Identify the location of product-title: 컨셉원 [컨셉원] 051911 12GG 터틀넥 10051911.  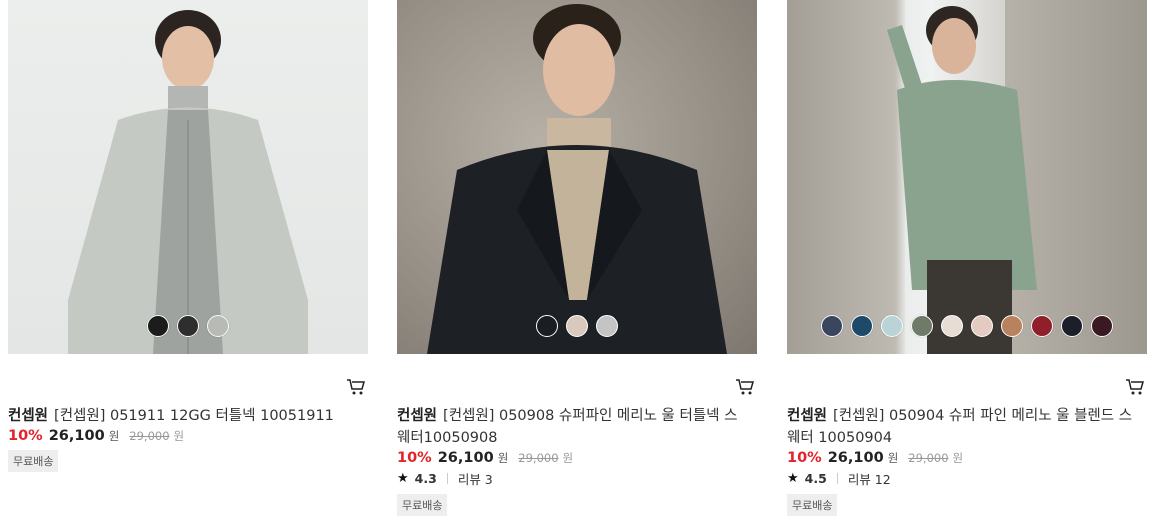
(183, 416).